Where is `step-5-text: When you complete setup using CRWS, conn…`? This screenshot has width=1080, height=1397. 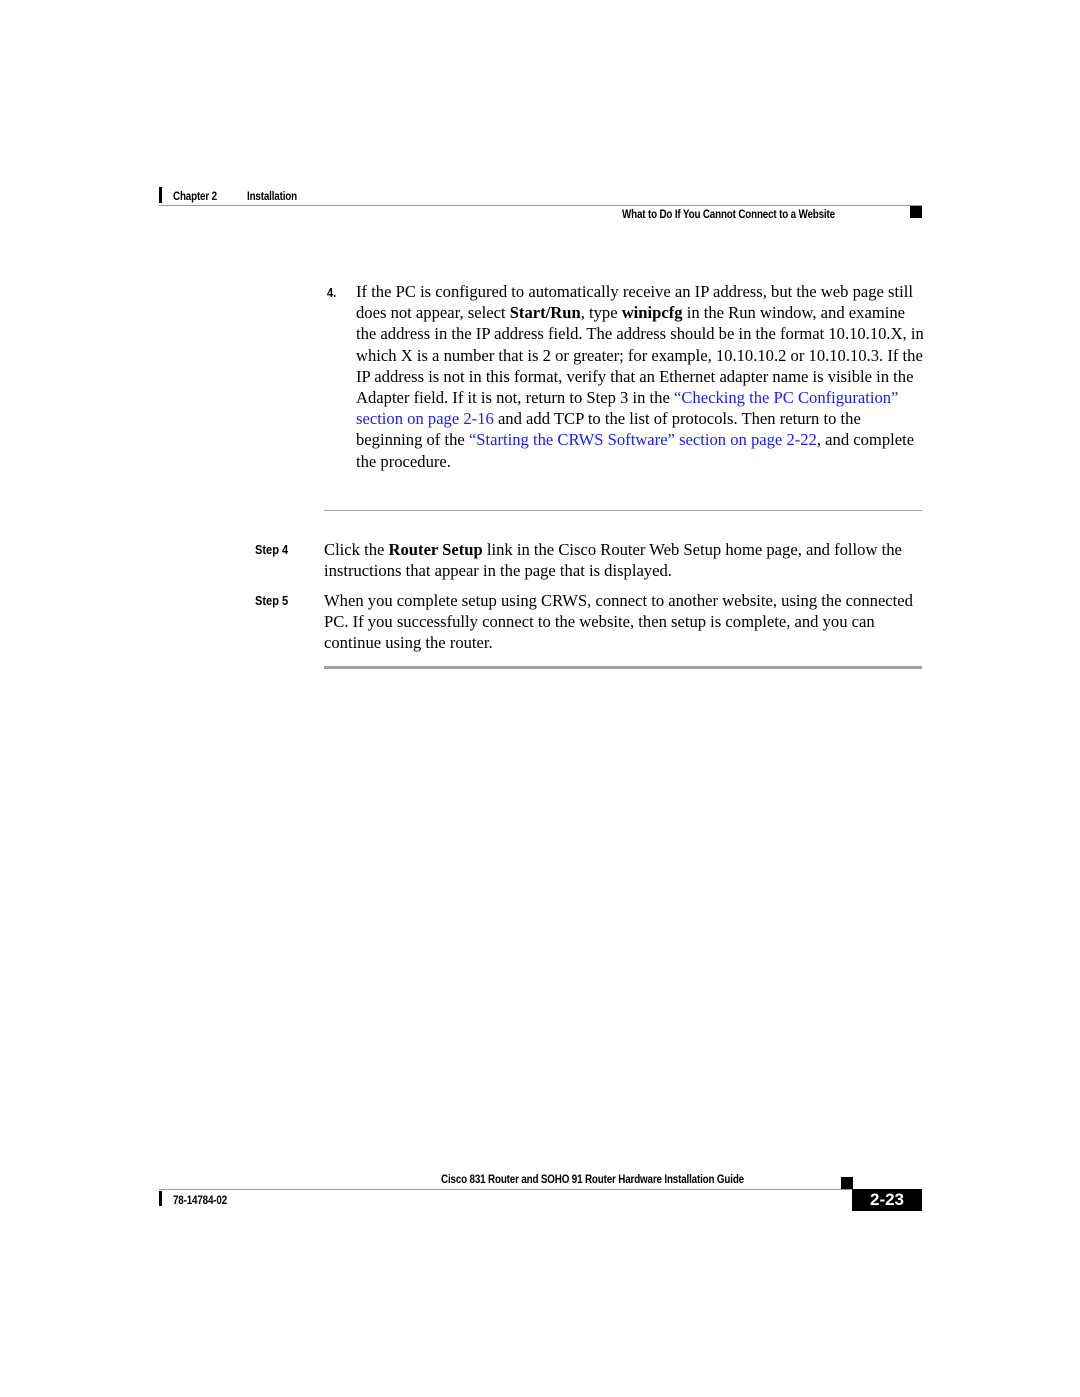
step-5-text: When you complete setup using CRWS, conn… is located at coordinates (618, 622).